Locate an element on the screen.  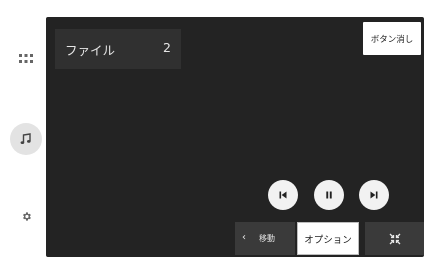
pause-button is located at coordinates (329, 195).